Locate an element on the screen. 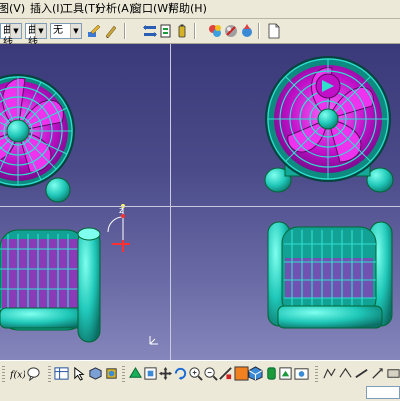 This screenshot has height=401, width=400. sketch-icon is located at coordinates (329, 373).